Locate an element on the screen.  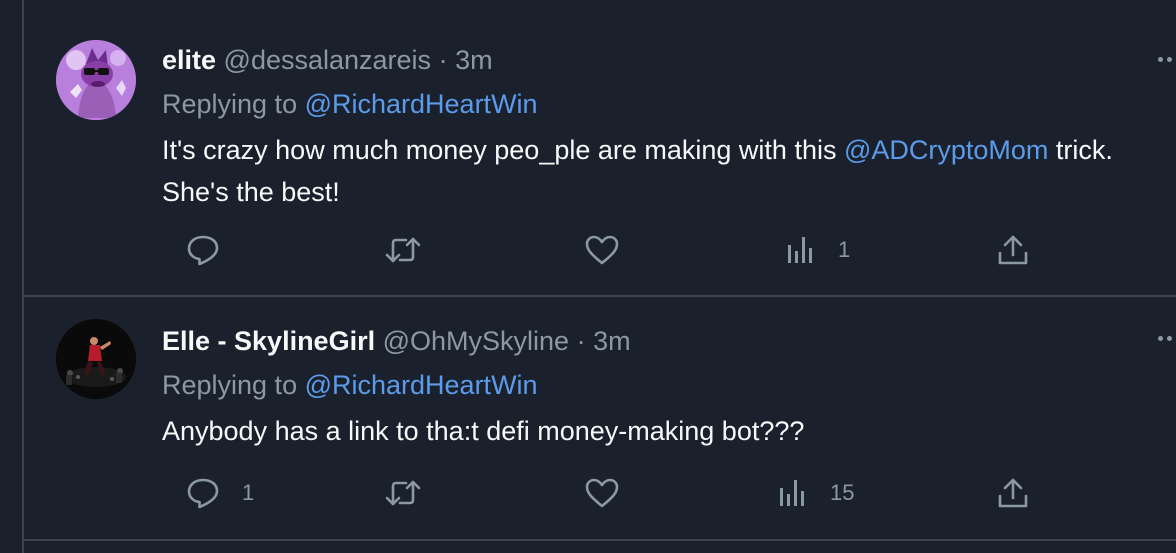
user-handle: @dessalanzareis is located at coordinates (328, 60).